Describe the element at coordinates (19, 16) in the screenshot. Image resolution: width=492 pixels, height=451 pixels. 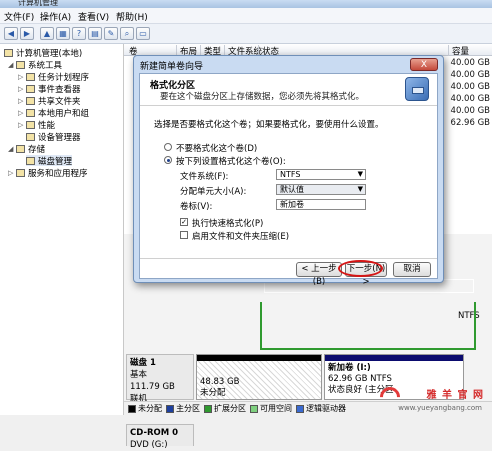
I see `menu-file: 文件(F)` at that location.